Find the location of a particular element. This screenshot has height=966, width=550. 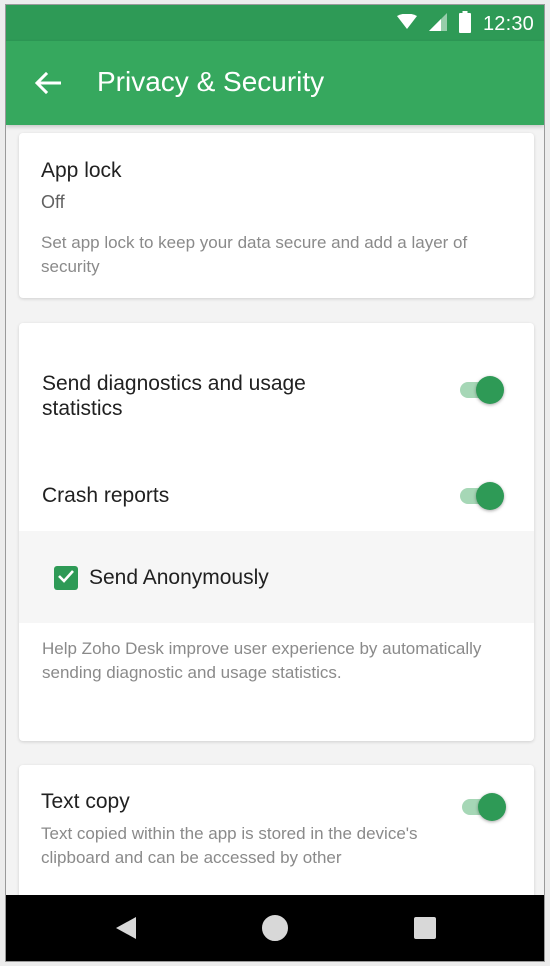

back-arrow-icon is located at coordinates (48, 85).